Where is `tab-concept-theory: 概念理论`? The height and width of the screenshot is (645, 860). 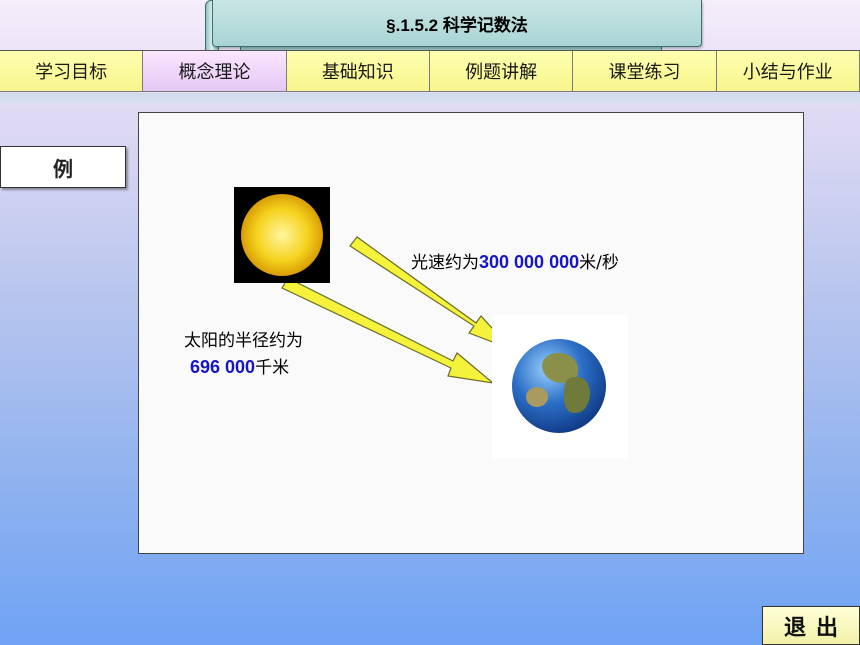
tab-concept-theory: 概念理论 is located at coordinates (215, 71).